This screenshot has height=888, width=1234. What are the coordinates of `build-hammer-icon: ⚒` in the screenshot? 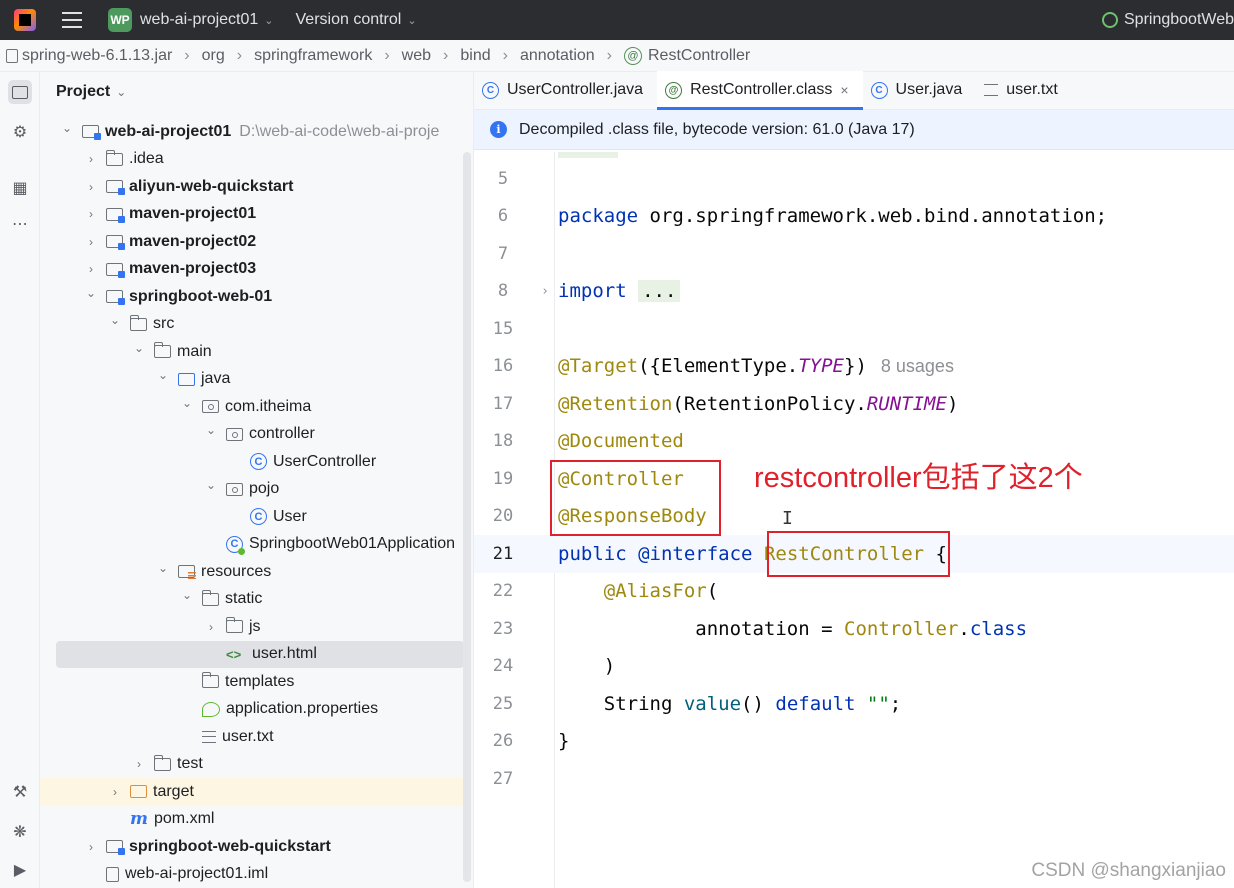 It's located at (20, 792).